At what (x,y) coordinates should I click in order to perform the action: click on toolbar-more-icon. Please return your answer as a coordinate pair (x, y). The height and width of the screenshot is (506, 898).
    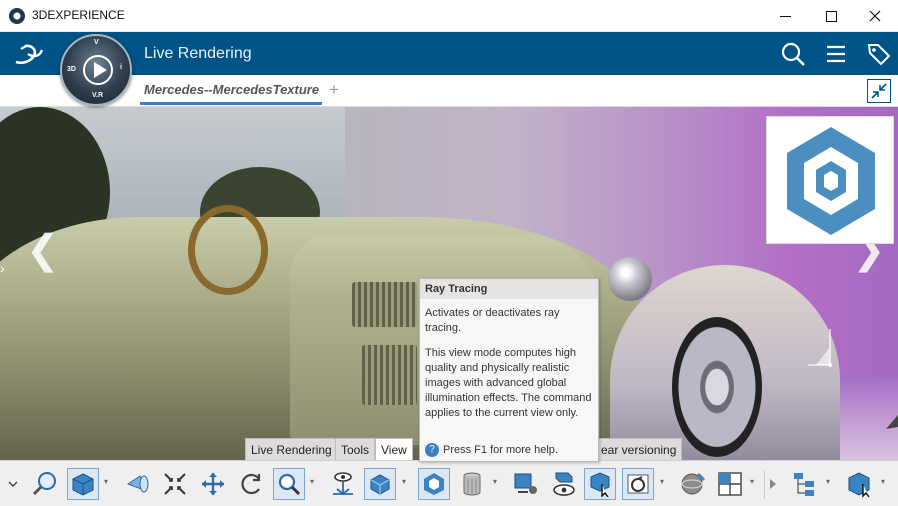
    Looking at the image, I should click on (773, 484).